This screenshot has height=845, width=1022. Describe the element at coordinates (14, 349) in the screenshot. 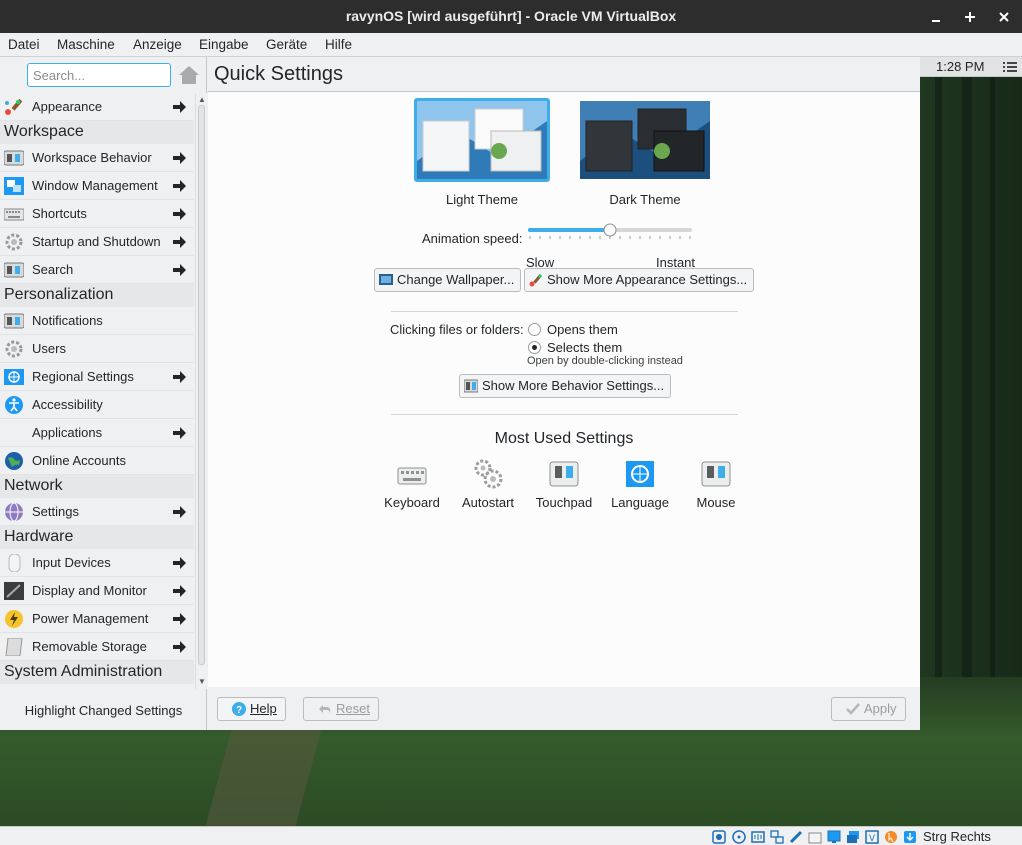

I see `gear-icon` at that location.